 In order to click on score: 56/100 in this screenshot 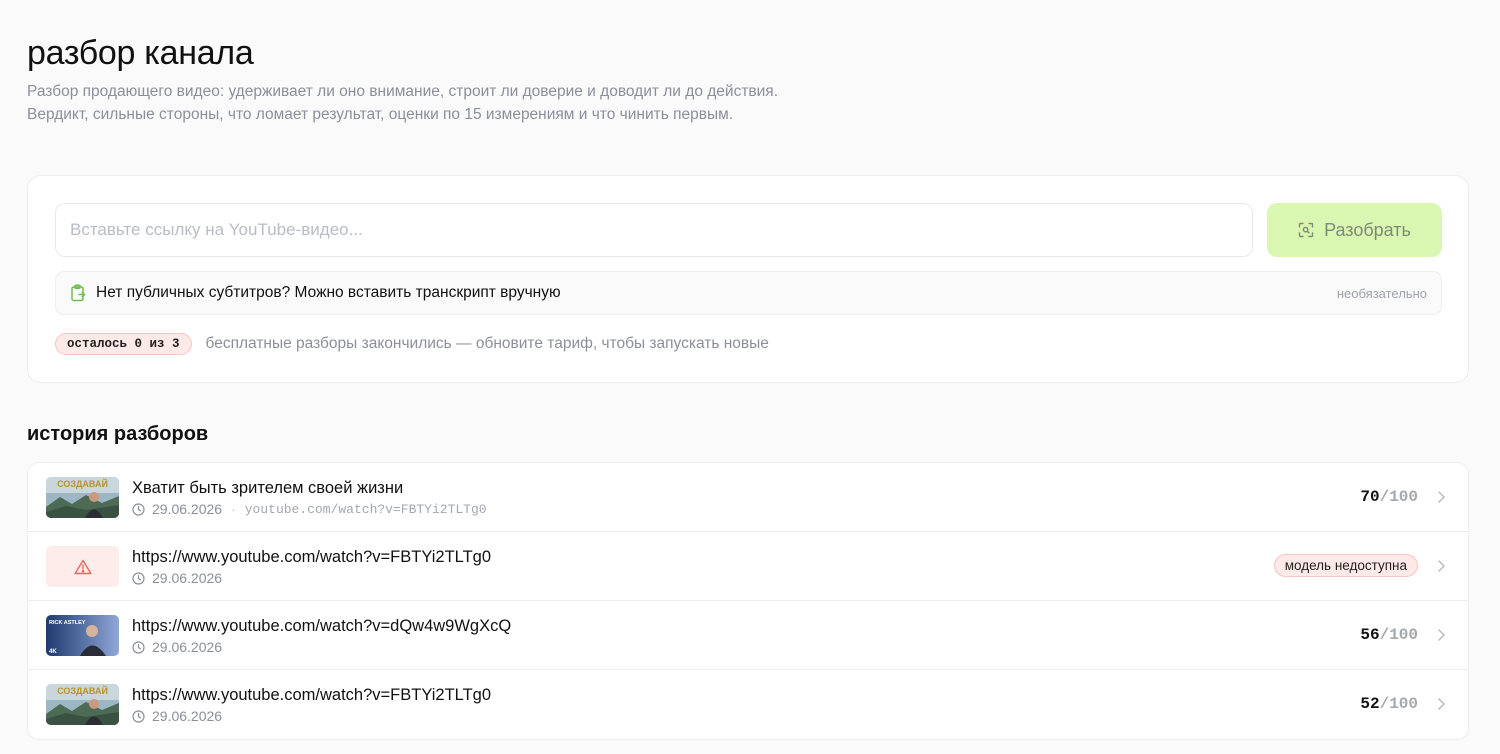, I will do `click(1389, 635)`.